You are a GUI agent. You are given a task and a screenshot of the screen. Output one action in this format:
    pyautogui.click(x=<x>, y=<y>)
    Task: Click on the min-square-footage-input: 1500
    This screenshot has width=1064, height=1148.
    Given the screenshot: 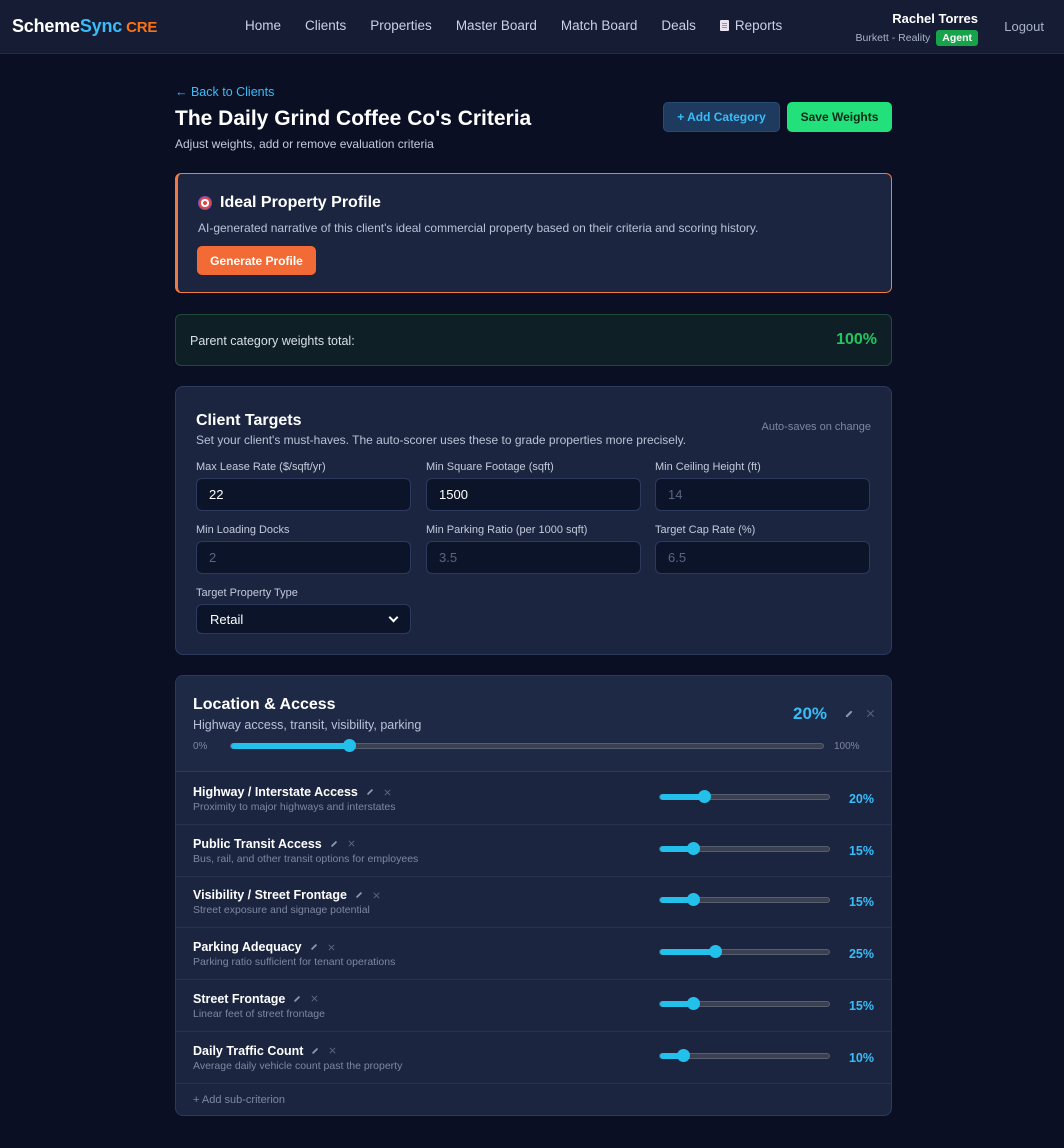 What is the action you would take?
    pyautogui.click(x=533, y=494)
    